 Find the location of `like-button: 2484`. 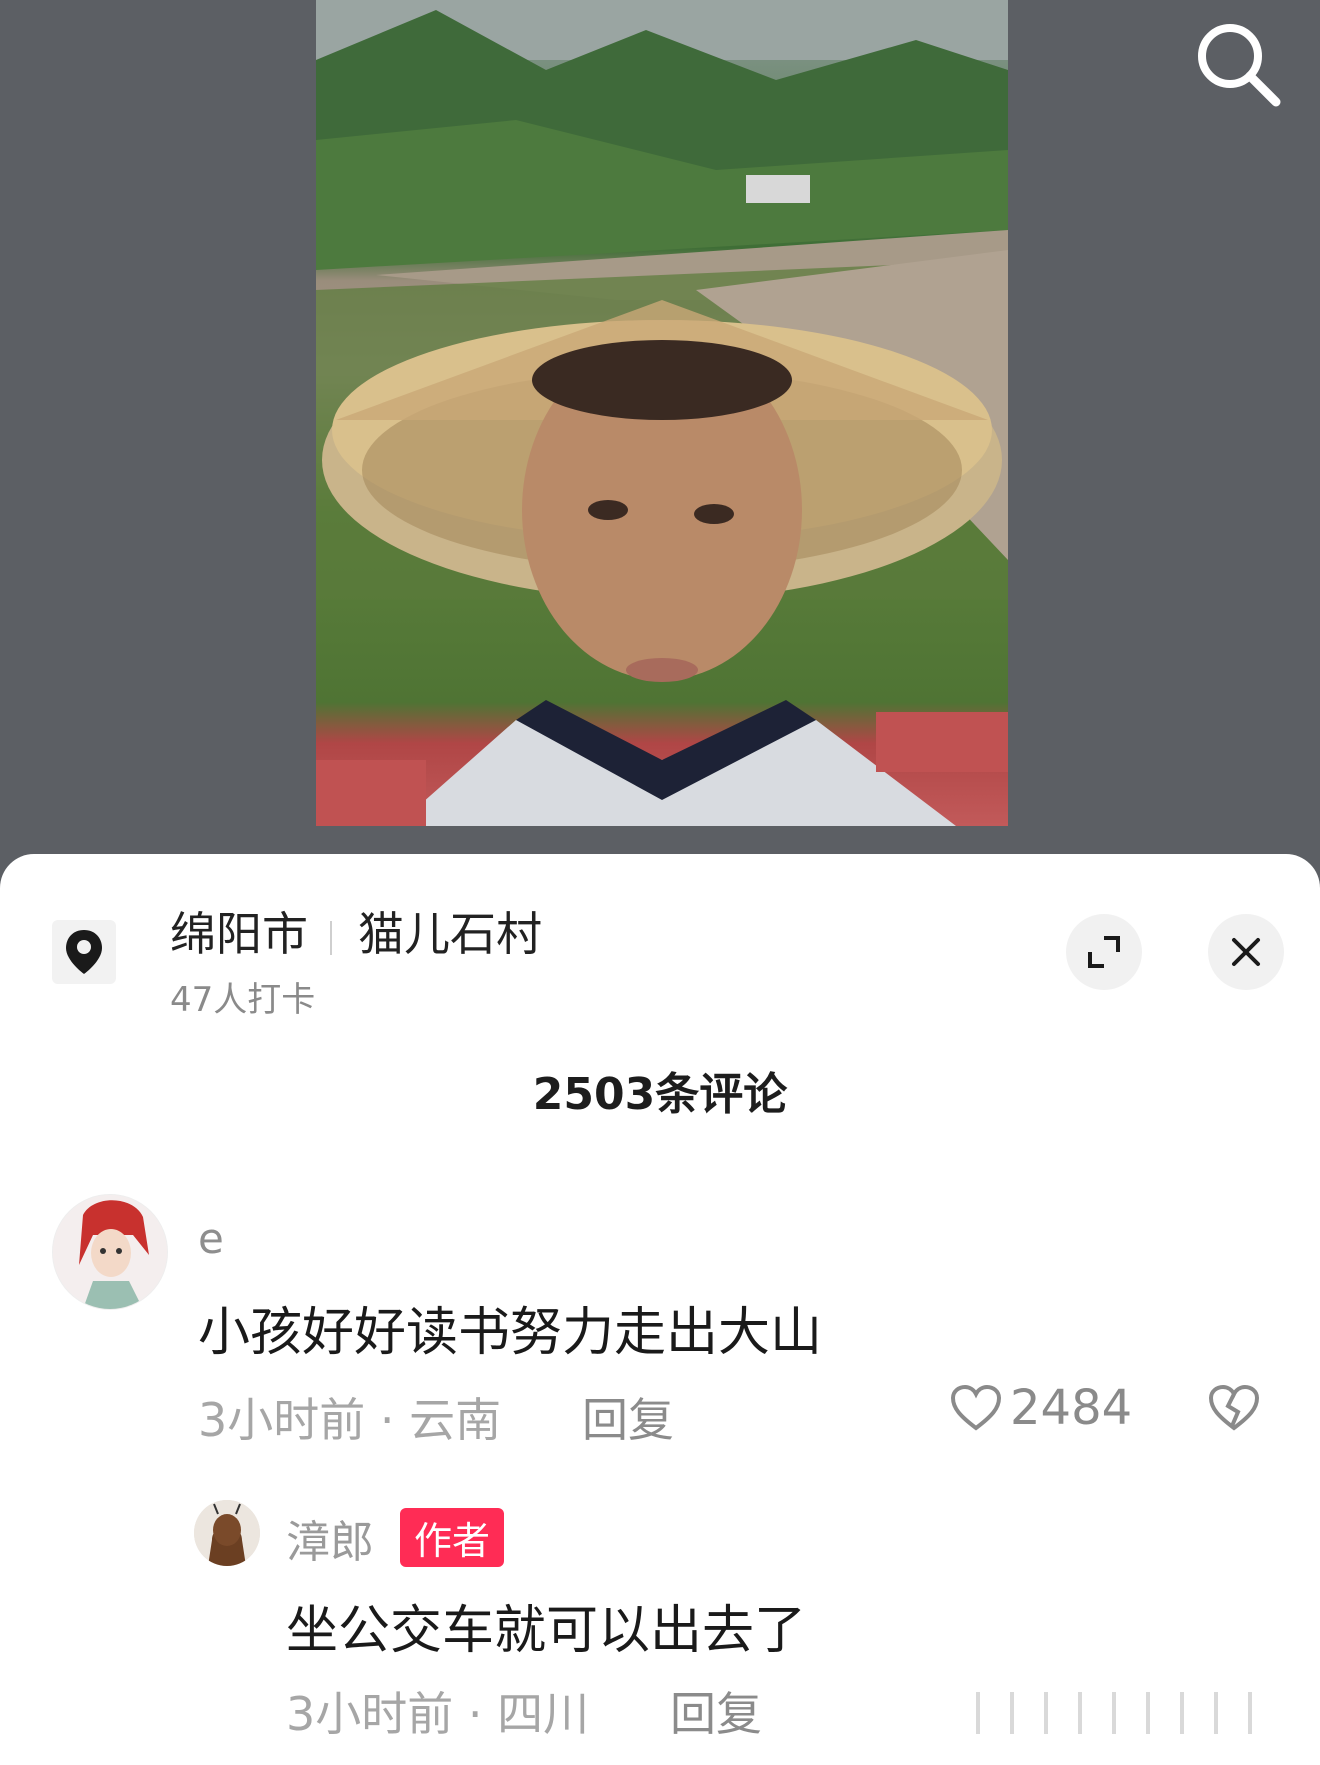

like-button: 2484 is located at coordinates (1041, 1408).